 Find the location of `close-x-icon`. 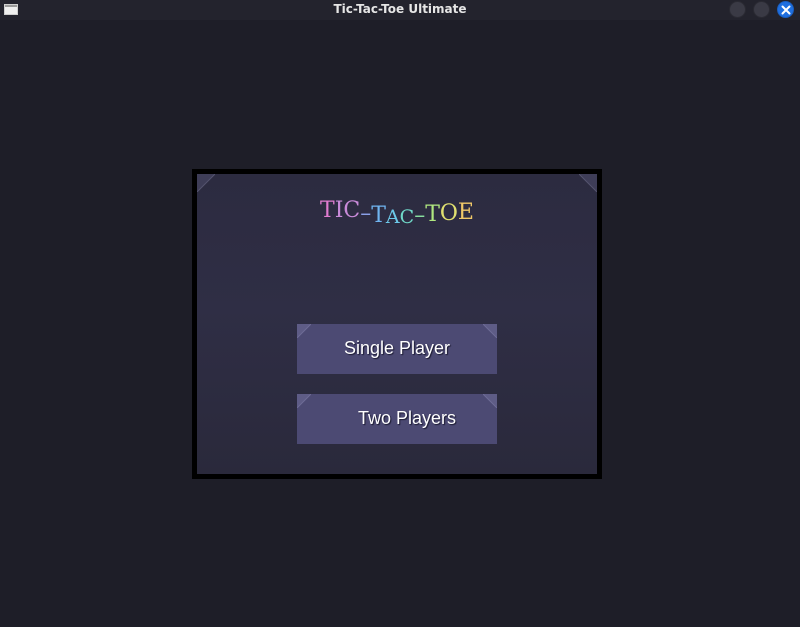

close-x-icon is located at coordinates (786, 10).